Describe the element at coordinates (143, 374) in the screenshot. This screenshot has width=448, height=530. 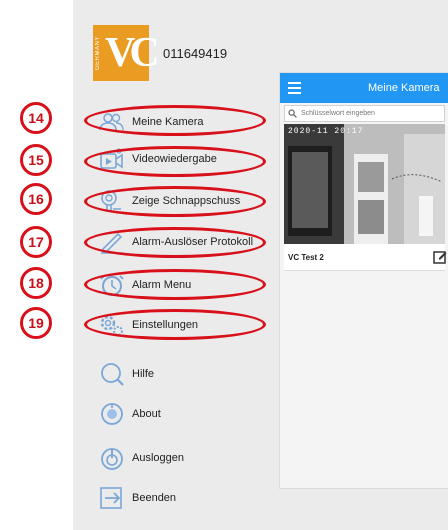
I see `menu-label: Hilfe` at that location.